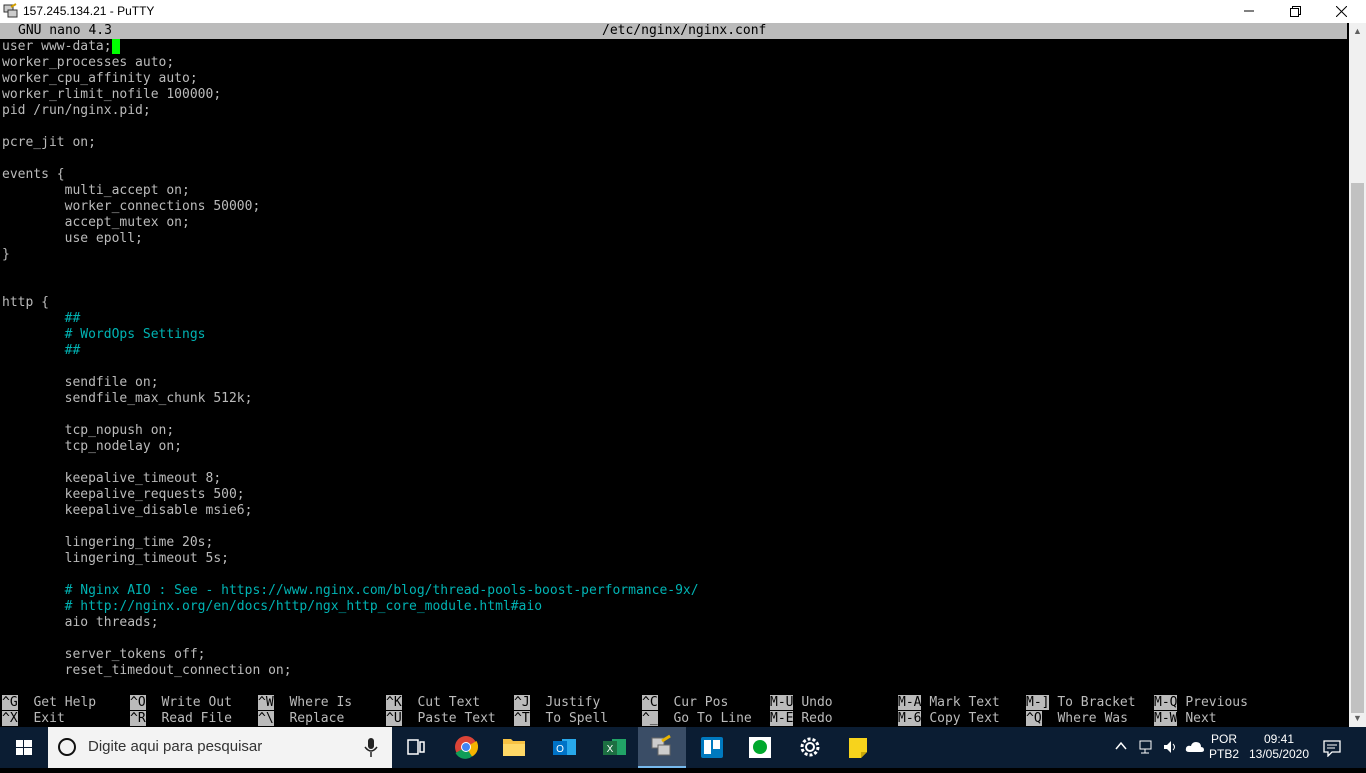  Describe the element at coordinates (760, 747) in the screenshot. I see `taskbar-evernote` at that location.